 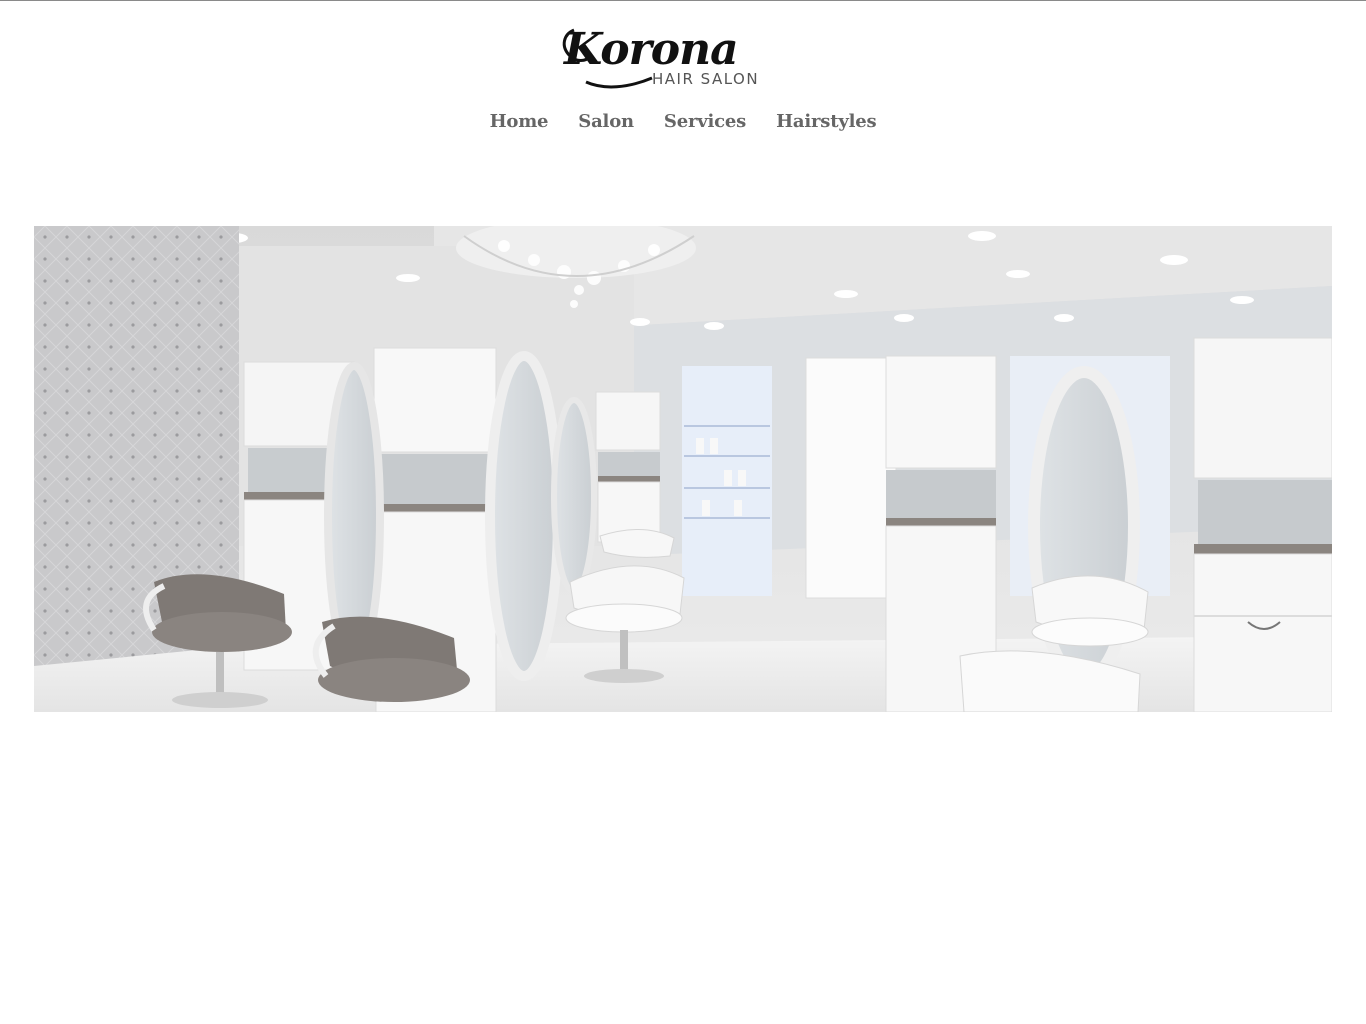 I want to click on top-divider, so click(x=683, y=0).